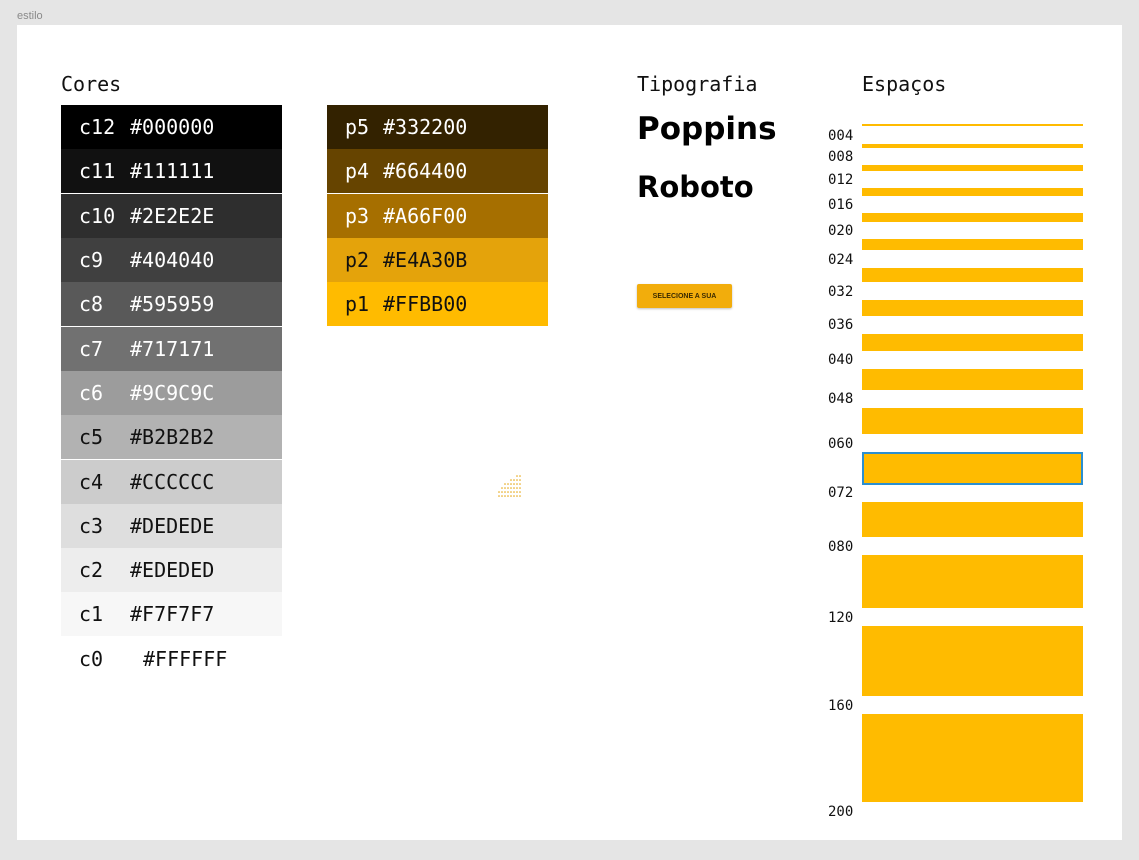 The image size is (1139, 860). What do you see at coordinates (91, 482) in the screenshot?
I see `swatch-code: c4` at bounding box center [91, 482].